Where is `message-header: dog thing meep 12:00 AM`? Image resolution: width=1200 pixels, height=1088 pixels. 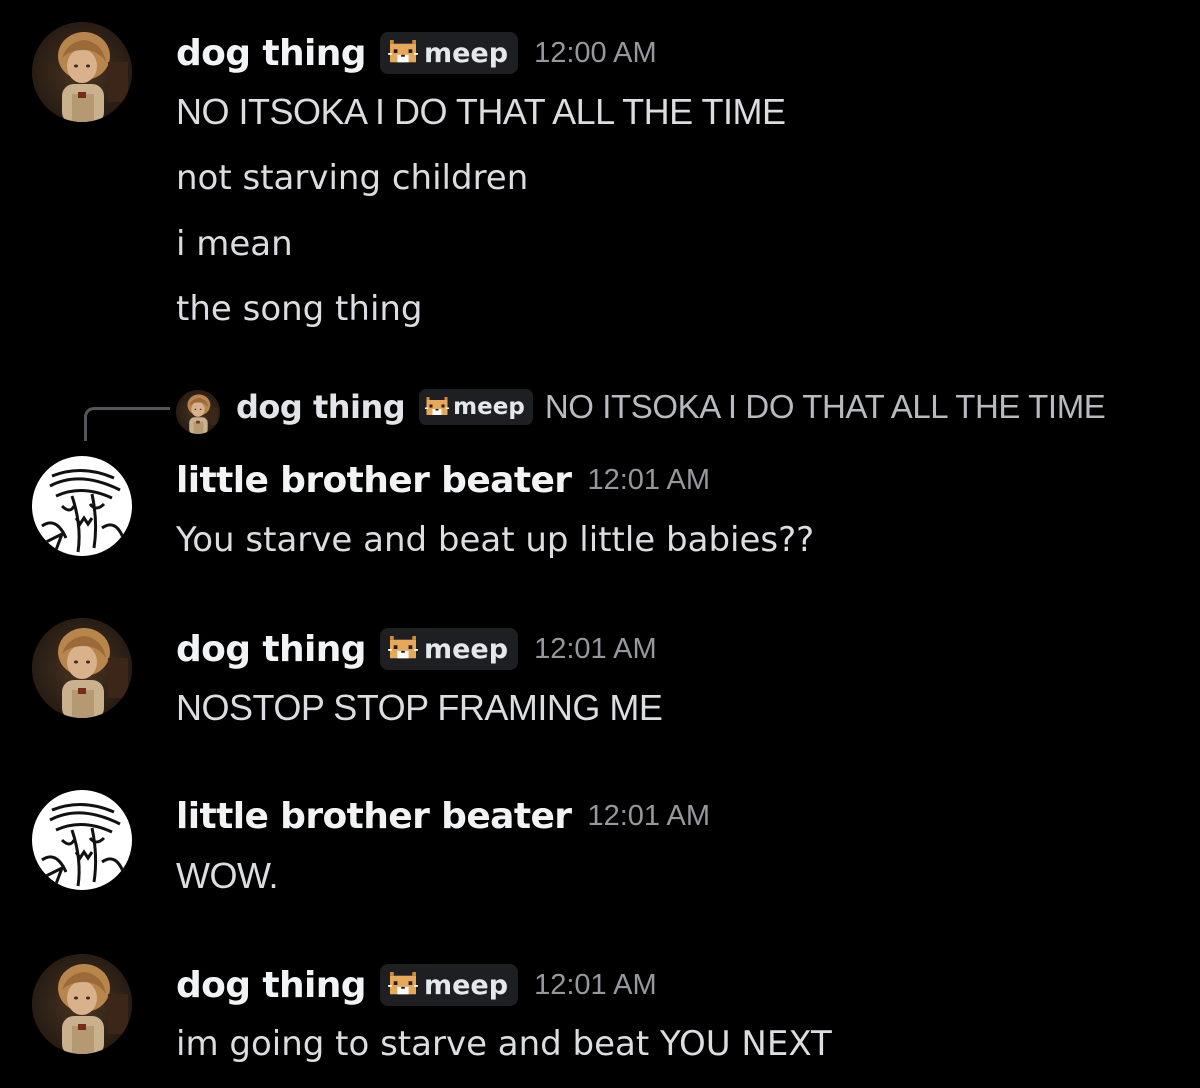 message-header: dog thing meep 12:00 AM is located at coordinates (416, 53).